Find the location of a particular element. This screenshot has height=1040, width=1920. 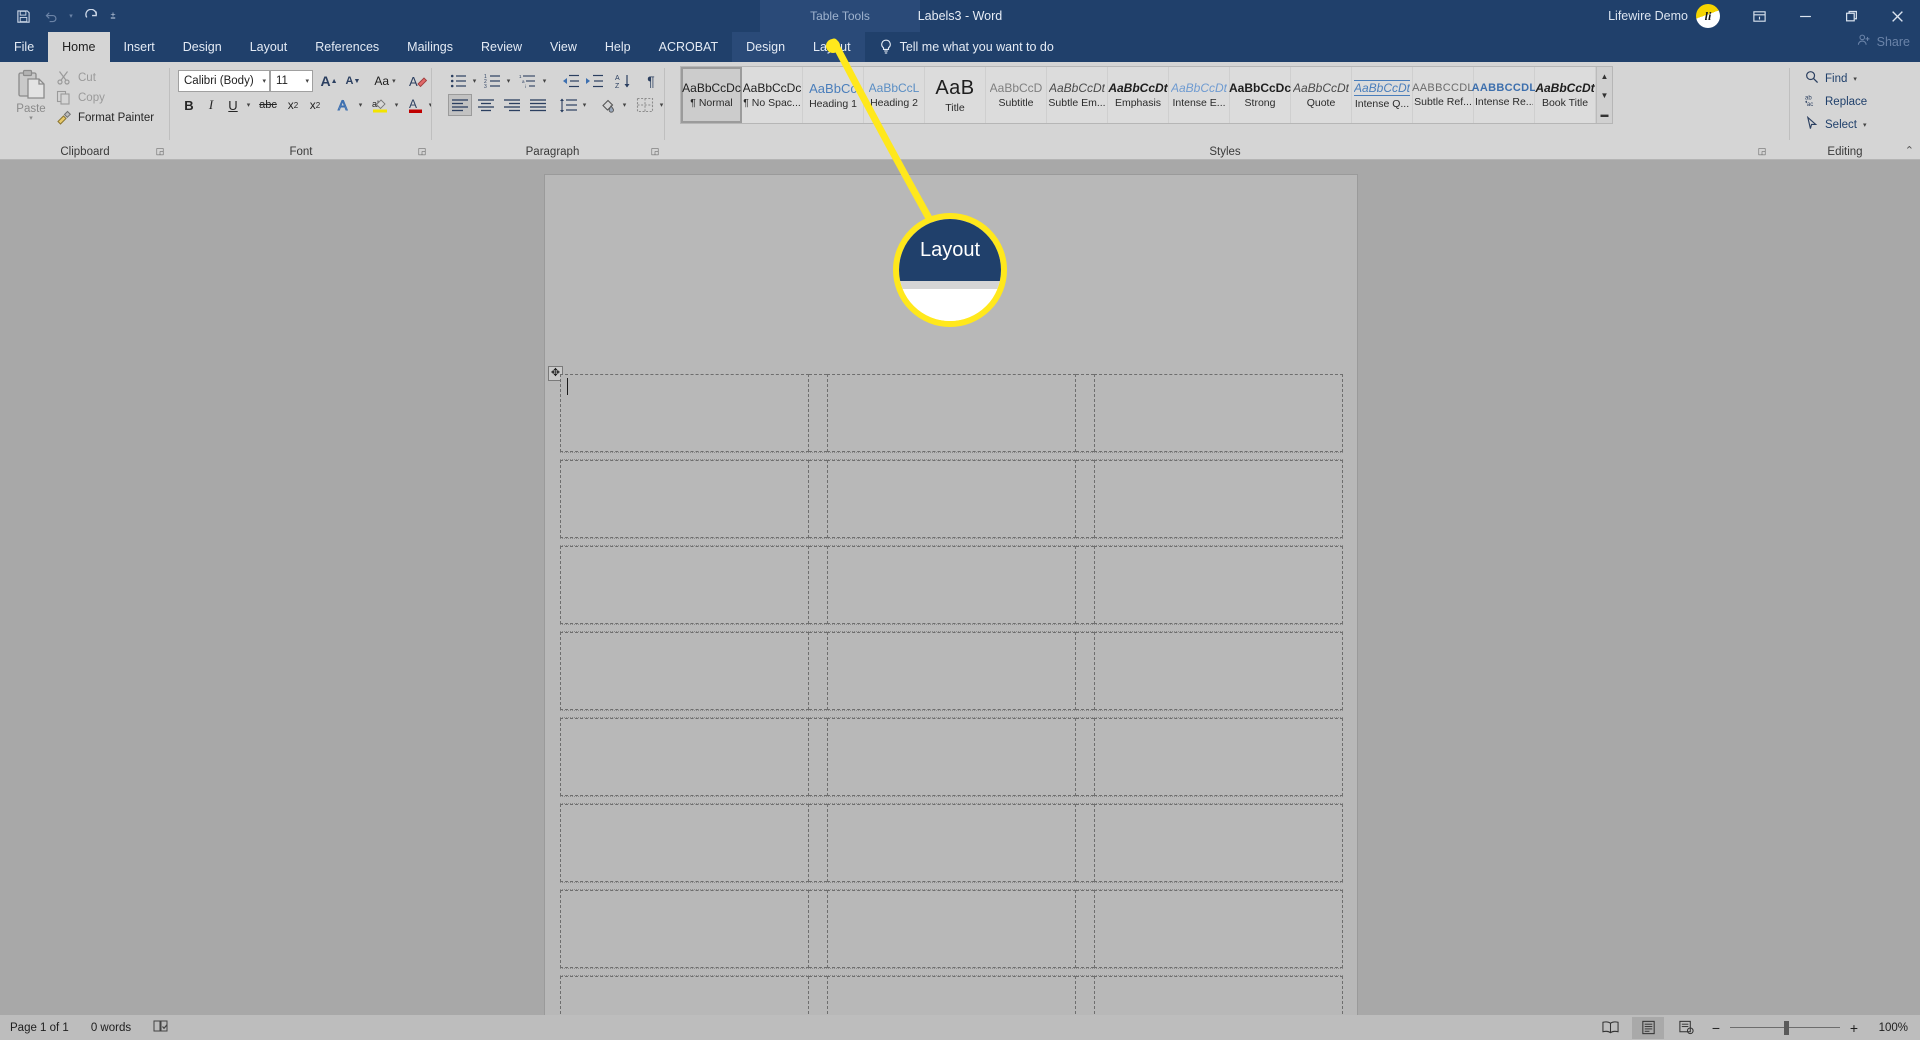

align-center-button is located at coordinates (486, 105).